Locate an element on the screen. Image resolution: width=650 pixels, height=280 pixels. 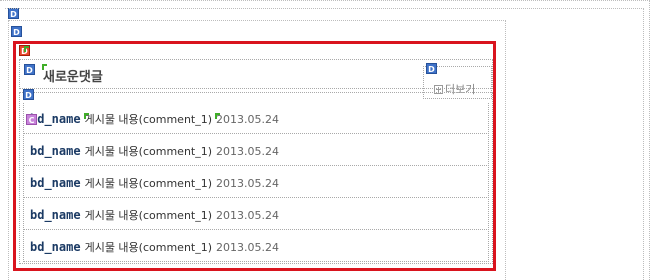
more-marker: D is located at coordinates (431, 68).